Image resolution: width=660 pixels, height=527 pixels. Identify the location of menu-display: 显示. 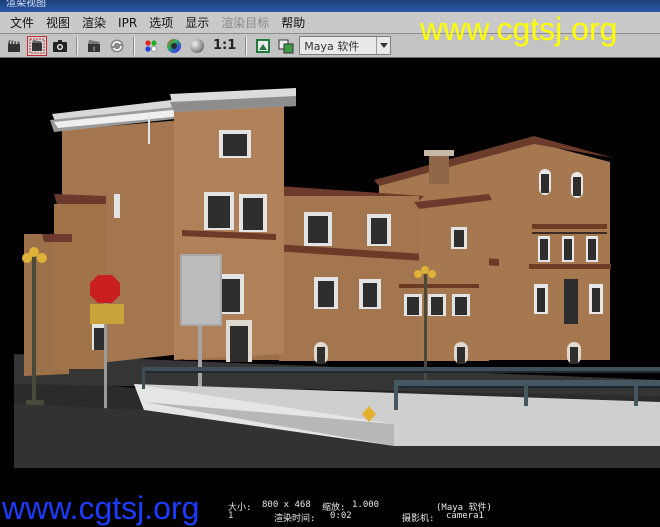
(197, 23).